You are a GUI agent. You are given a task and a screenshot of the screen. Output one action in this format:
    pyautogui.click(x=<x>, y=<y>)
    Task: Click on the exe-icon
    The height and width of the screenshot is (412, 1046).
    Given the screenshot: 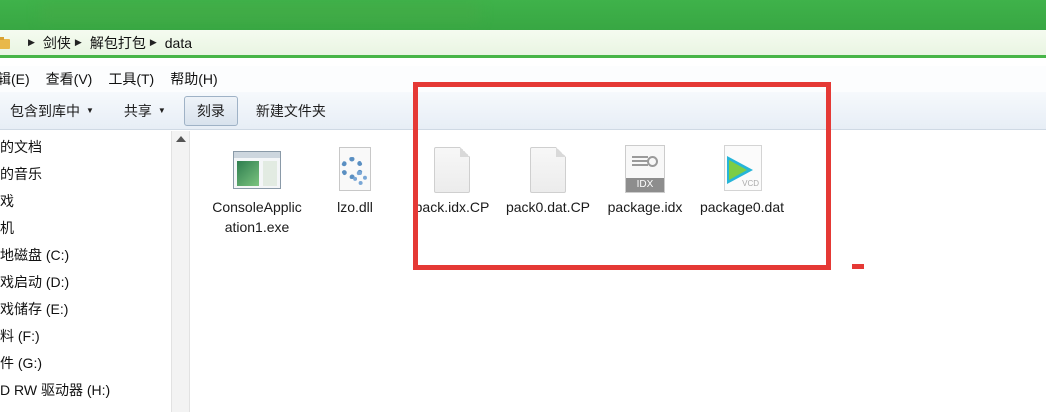 What is the action you would take?
    pyautogui.click(x=257, y=169)
    